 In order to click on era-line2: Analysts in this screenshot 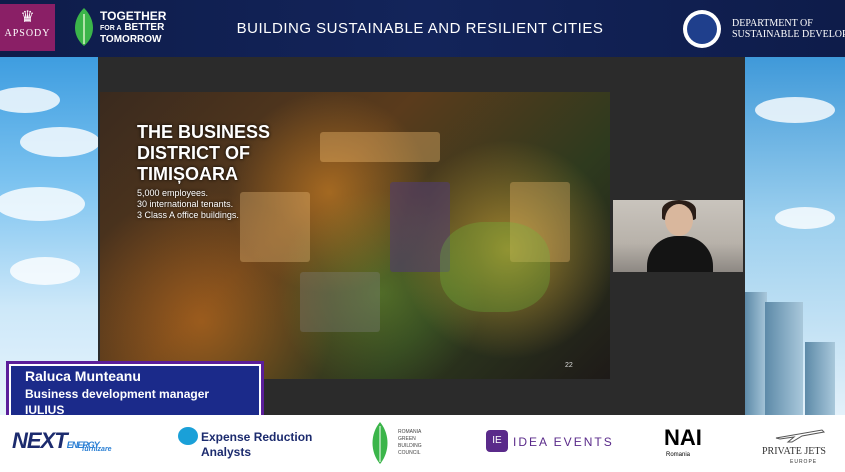, I will do `click(226, 452)`.